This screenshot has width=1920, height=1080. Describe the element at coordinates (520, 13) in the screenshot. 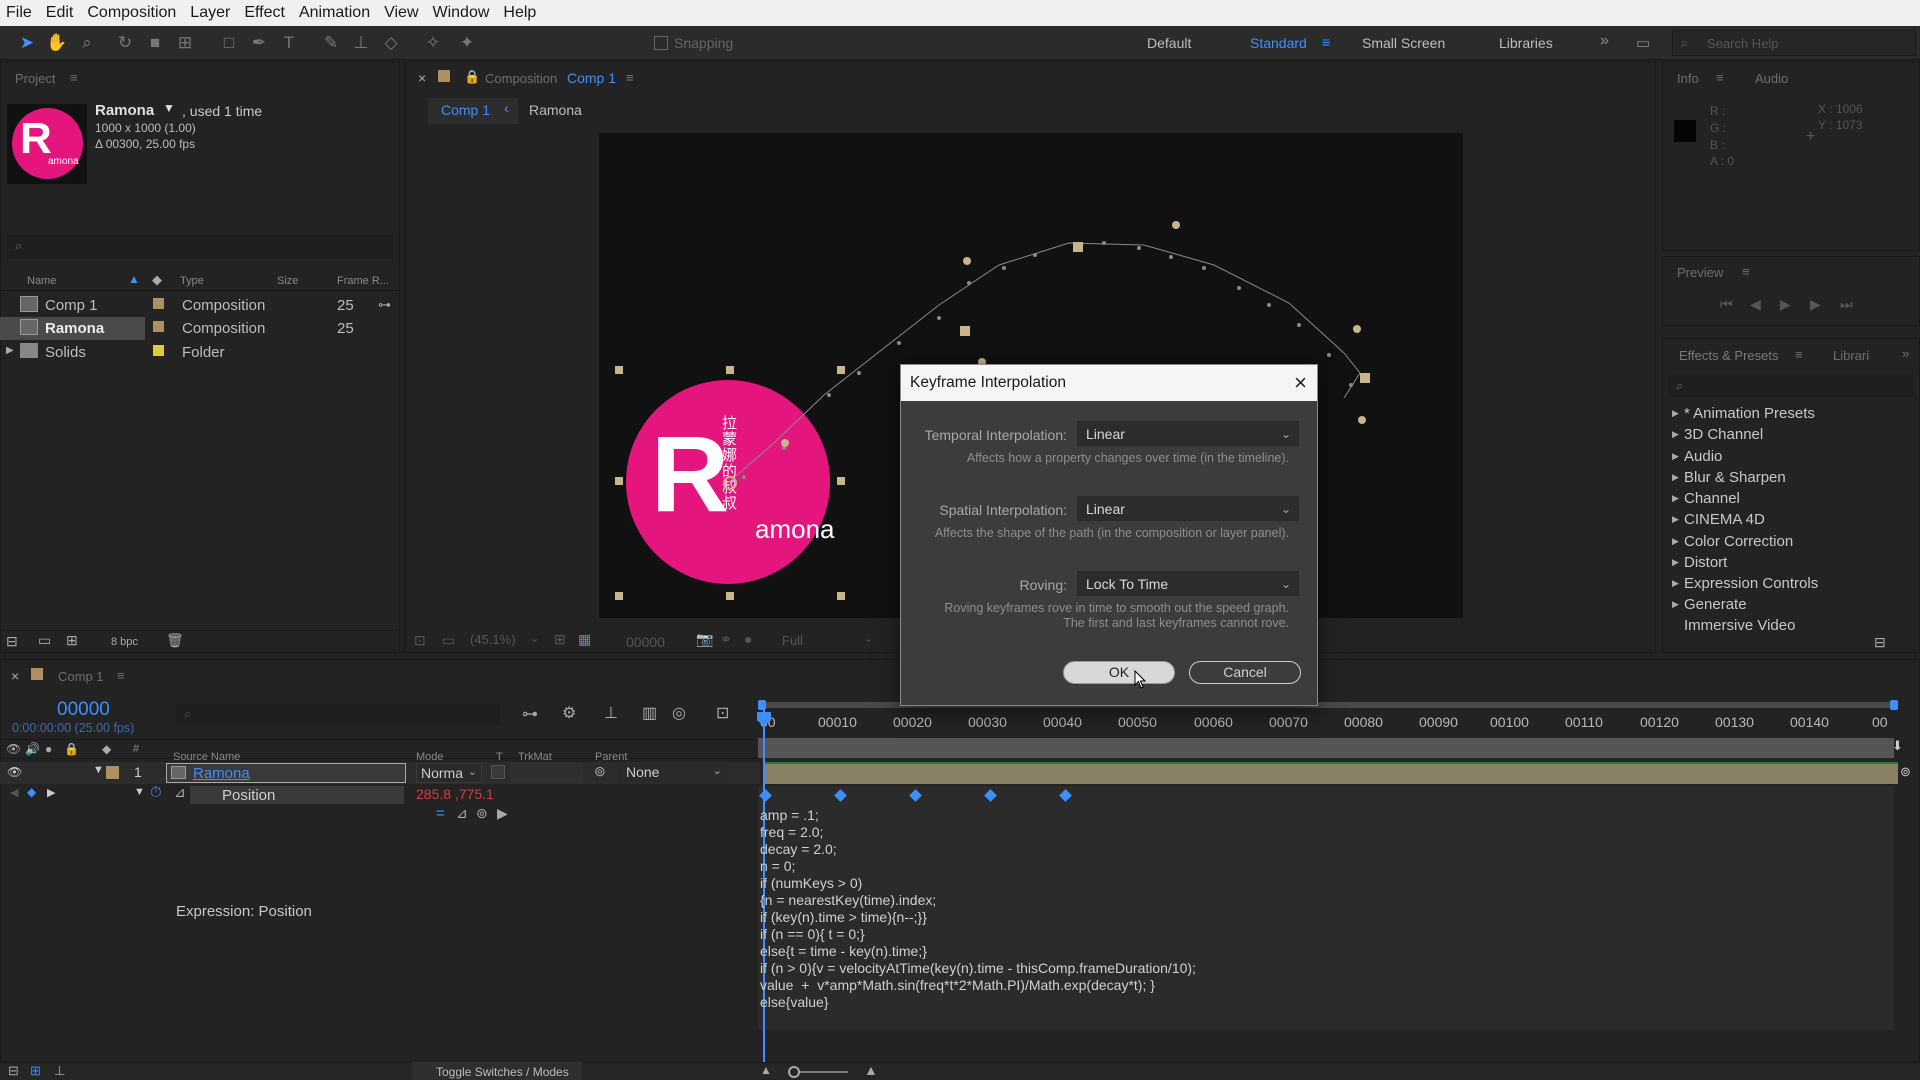

I see `menu-help: Help` at that location.